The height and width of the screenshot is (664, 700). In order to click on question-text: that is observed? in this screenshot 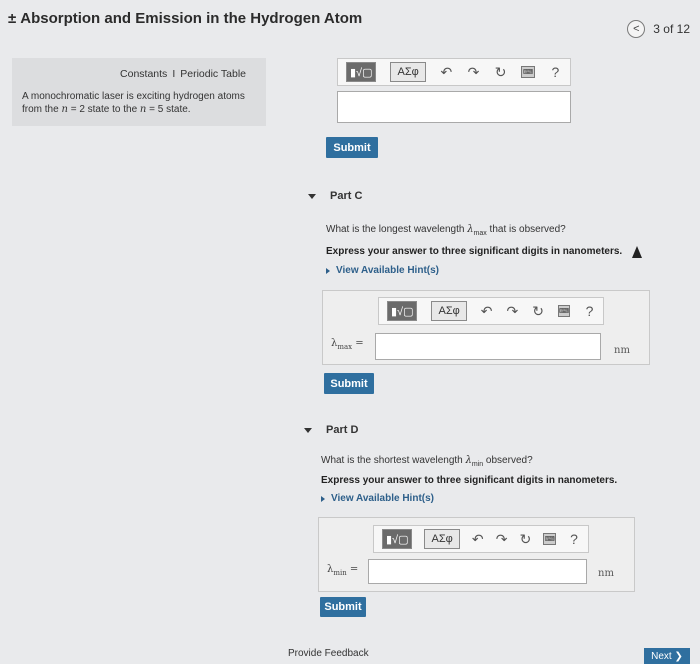, I will do `click(526, 229)`.